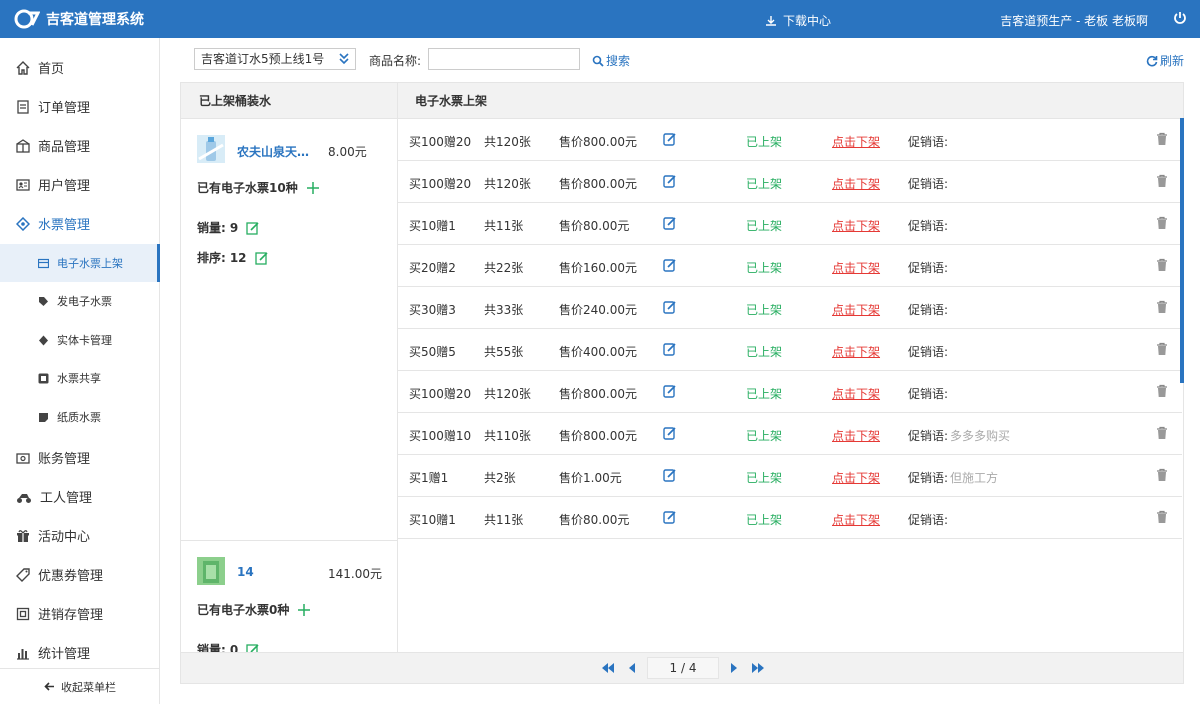 The width and height of the screenshot is (1200, 704). What do you see at coordinates (504, 59) in the screenshot?
I see `product-name-input` at bounding box center [504, 59].